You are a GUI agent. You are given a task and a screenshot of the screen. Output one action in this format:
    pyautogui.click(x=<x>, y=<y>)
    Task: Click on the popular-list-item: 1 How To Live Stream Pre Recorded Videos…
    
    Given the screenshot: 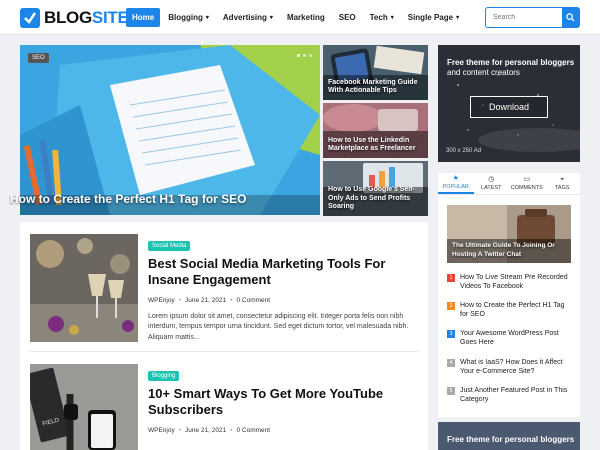 What is the action you would take?
    pyautogui.click(x=510, y=282)
    